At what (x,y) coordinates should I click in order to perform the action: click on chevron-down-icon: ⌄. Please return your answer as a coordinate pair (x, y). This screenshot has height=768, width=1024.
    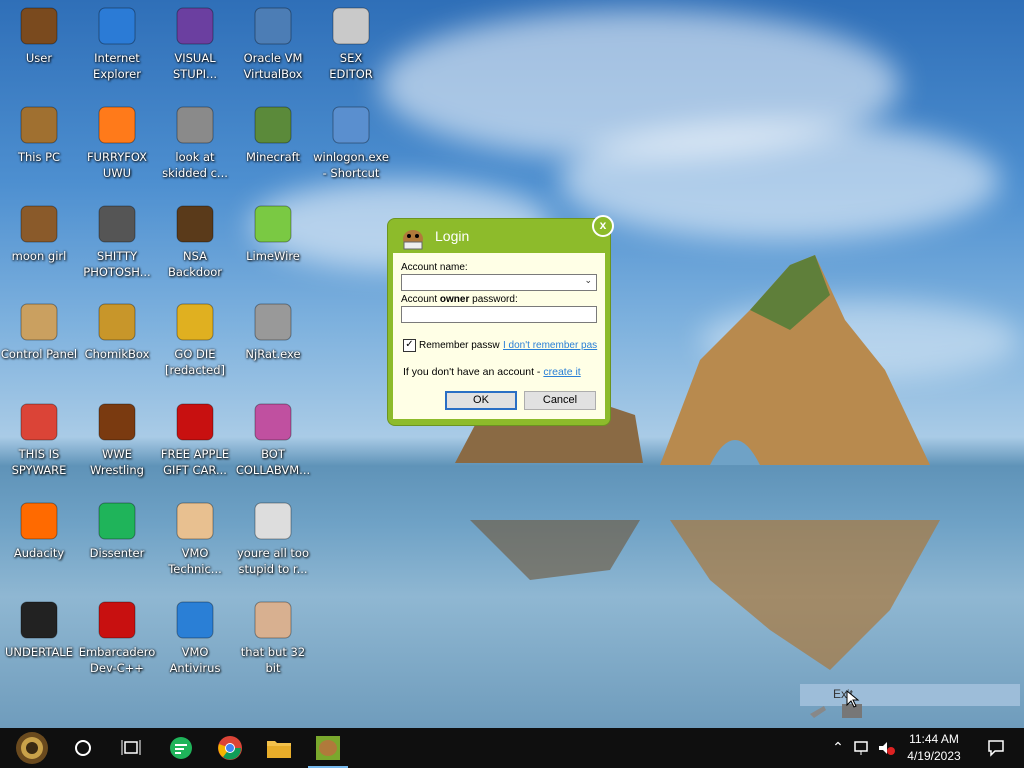
    Looking at the image, I should click on (588, 281).